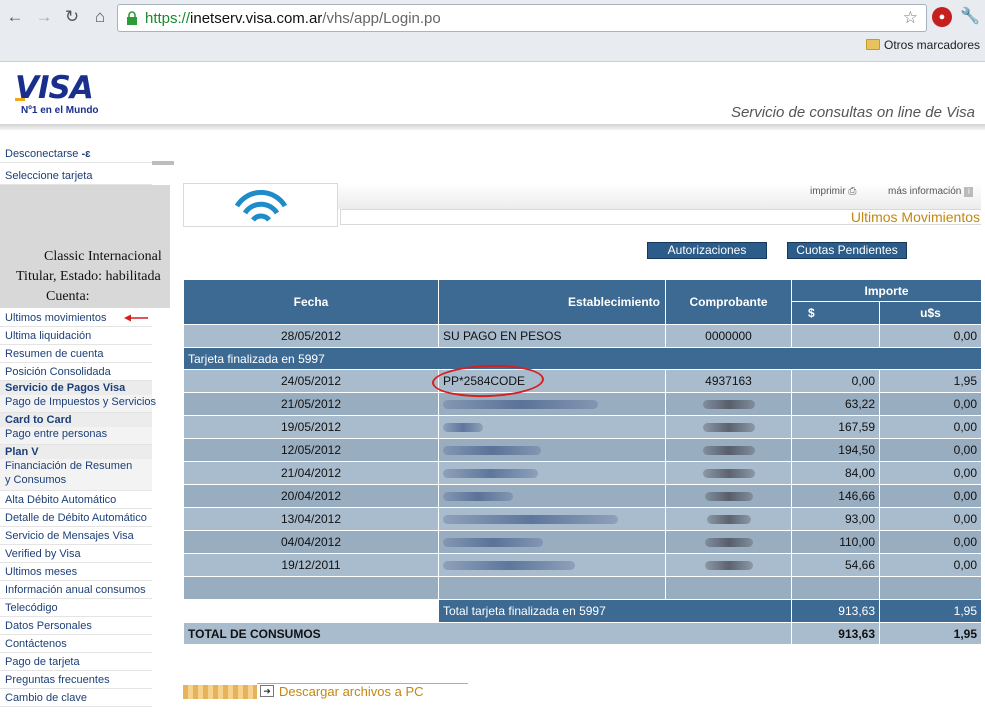 The width and height of the screenshot is (985, 715). I want to click on grand-total-label: TOTAL DE CONSUMOS, so click(487, 633).